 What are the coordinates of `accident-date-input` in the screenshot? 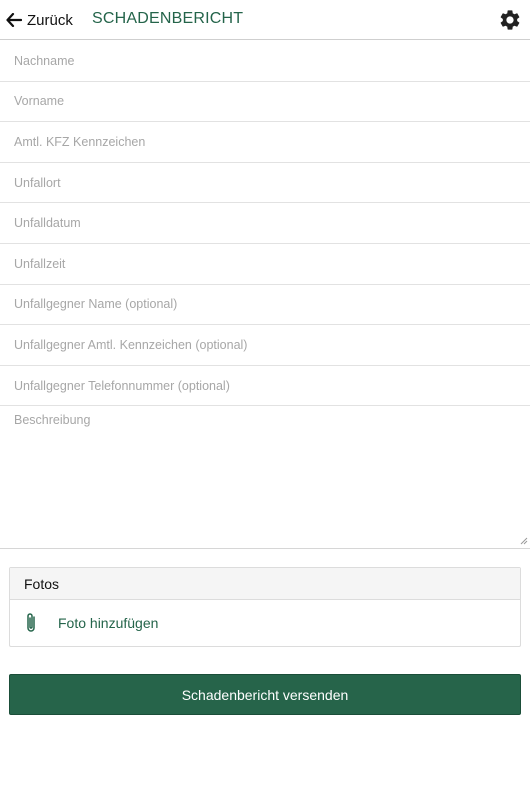 It's located at (272, 223).